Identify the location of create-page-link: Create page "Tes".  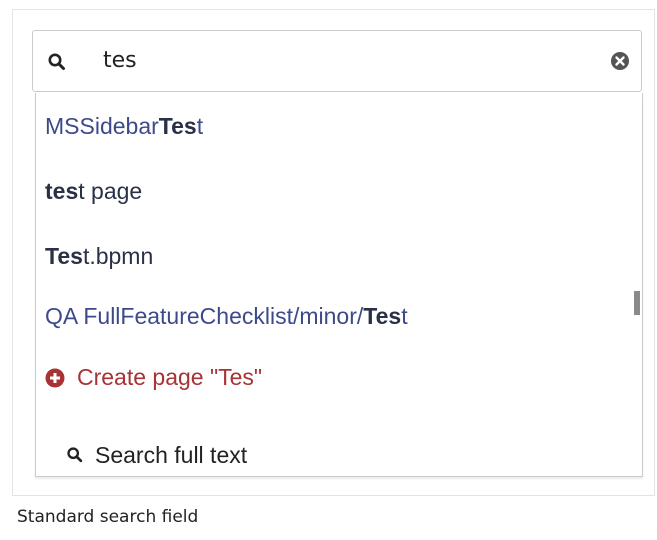
(153, 377).